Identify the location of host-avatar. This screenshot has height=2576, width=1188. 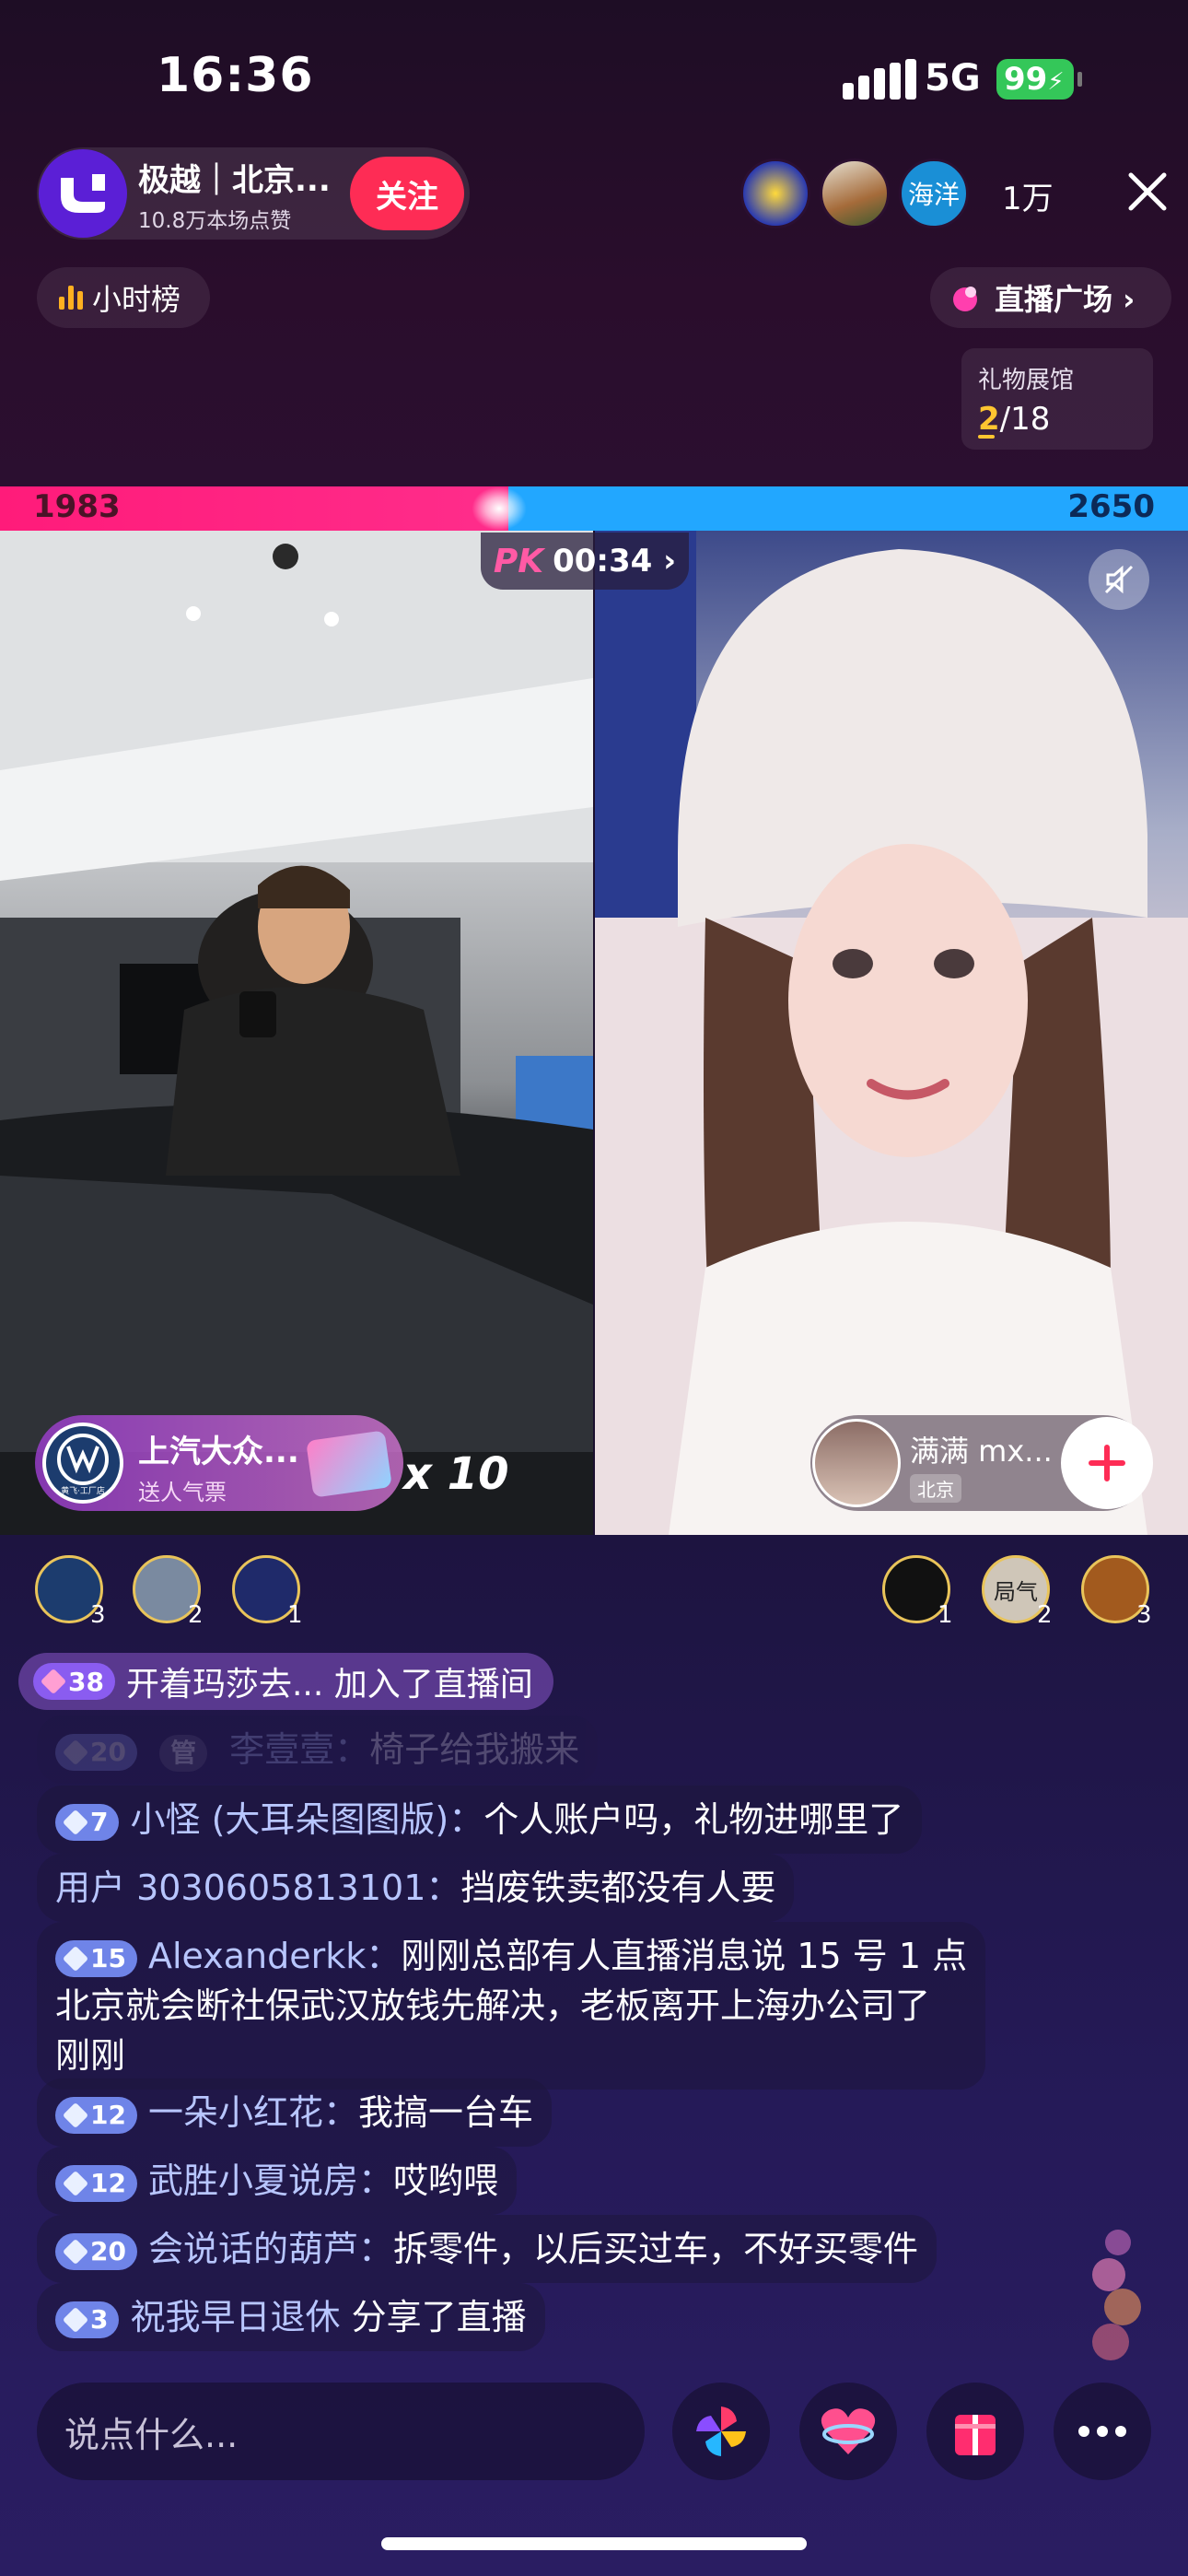
(83, 193).